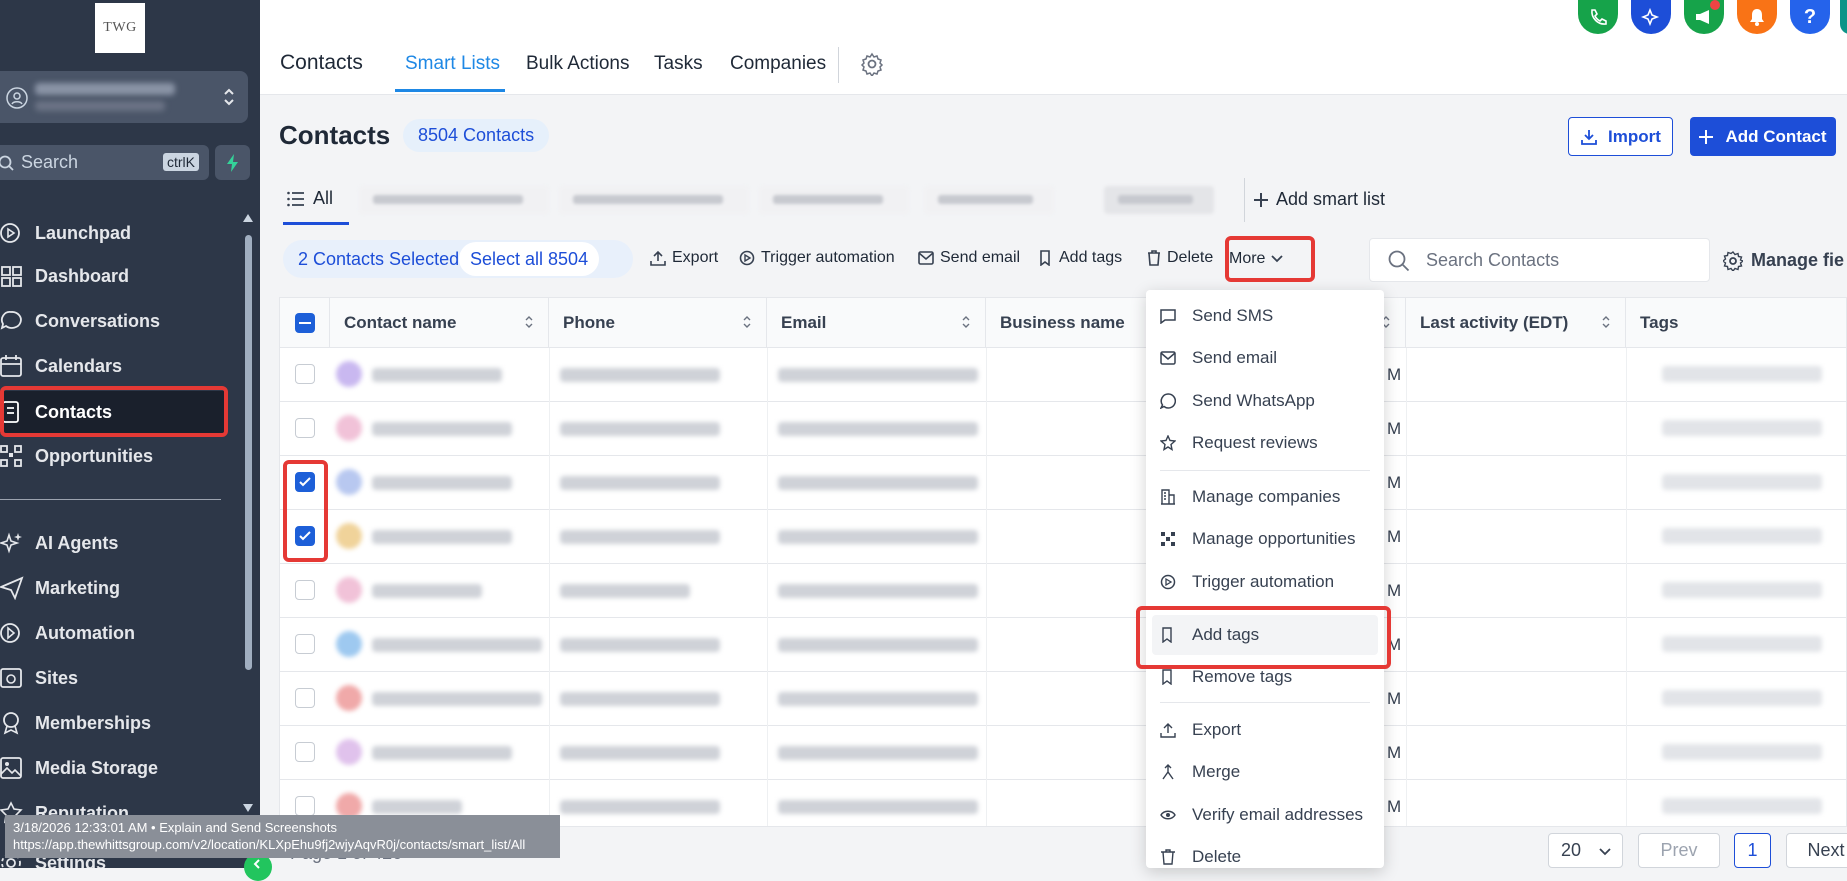 The height and width of the screenshot is (881, 1847). I want to click on next-page-button: Next, so click(1816, 850).